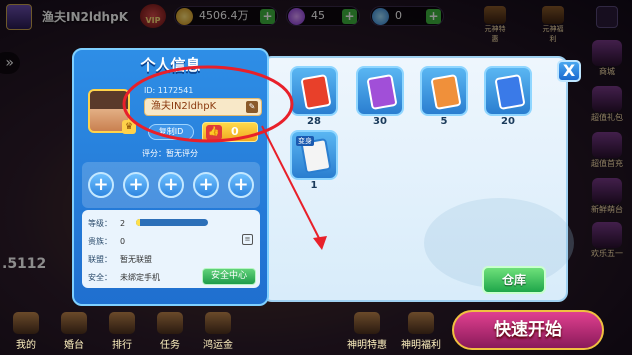  Describe the element at coordinates (184, 106) in the screenshot. I see `player-name: 渔夫IN2ldhpK` at that location.